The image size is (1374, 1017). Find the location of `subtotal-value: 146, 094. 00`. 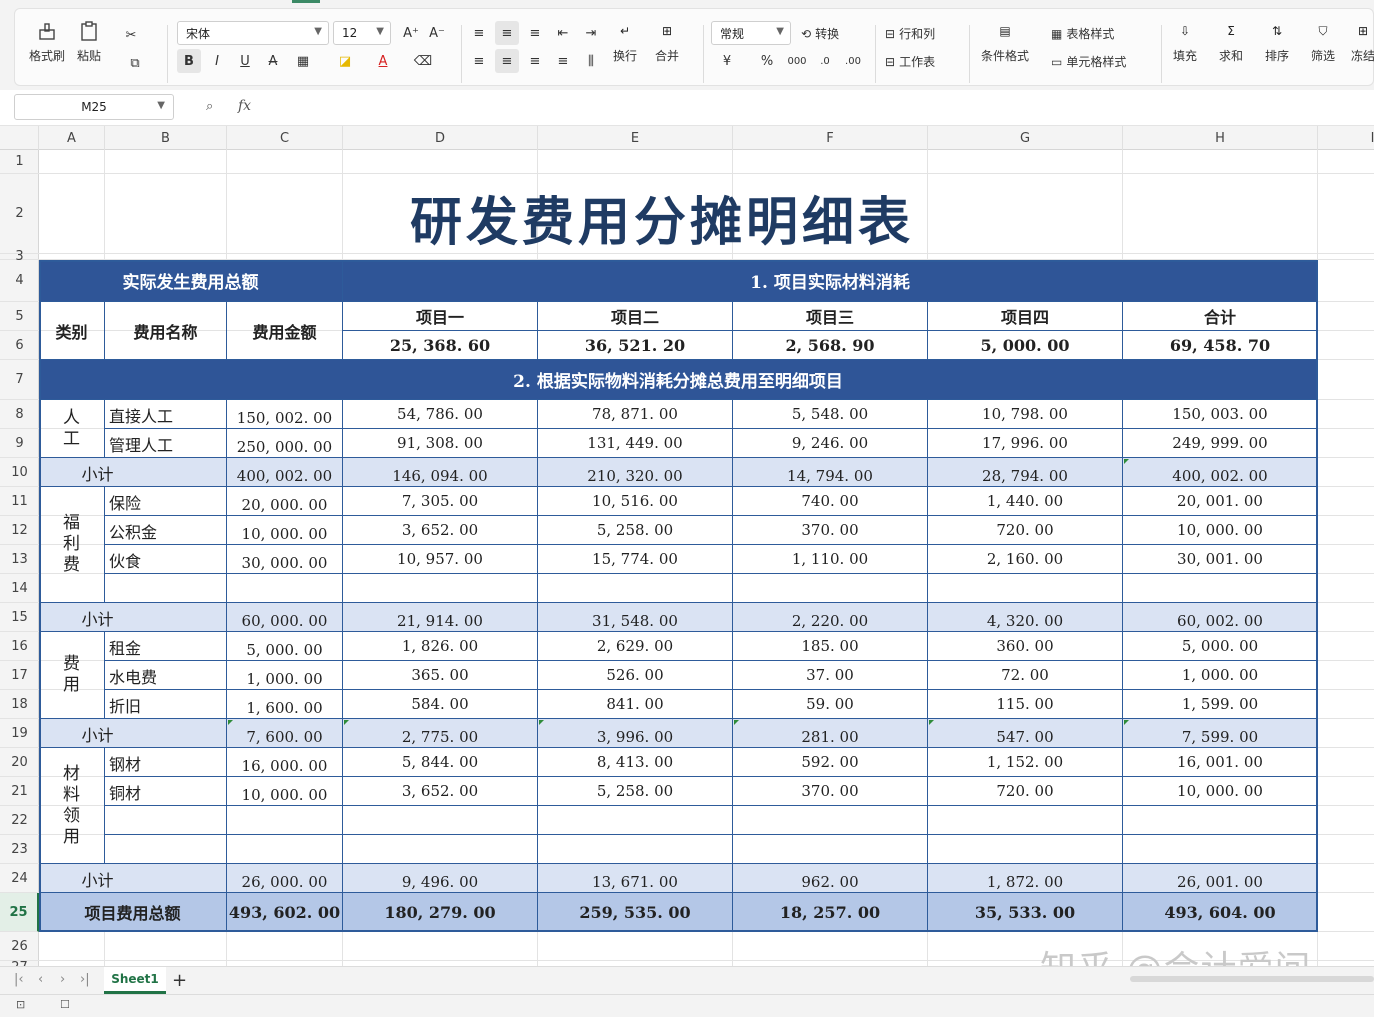

subtotal-value: 146, 094. 00 is located at coordinates (440, 472).